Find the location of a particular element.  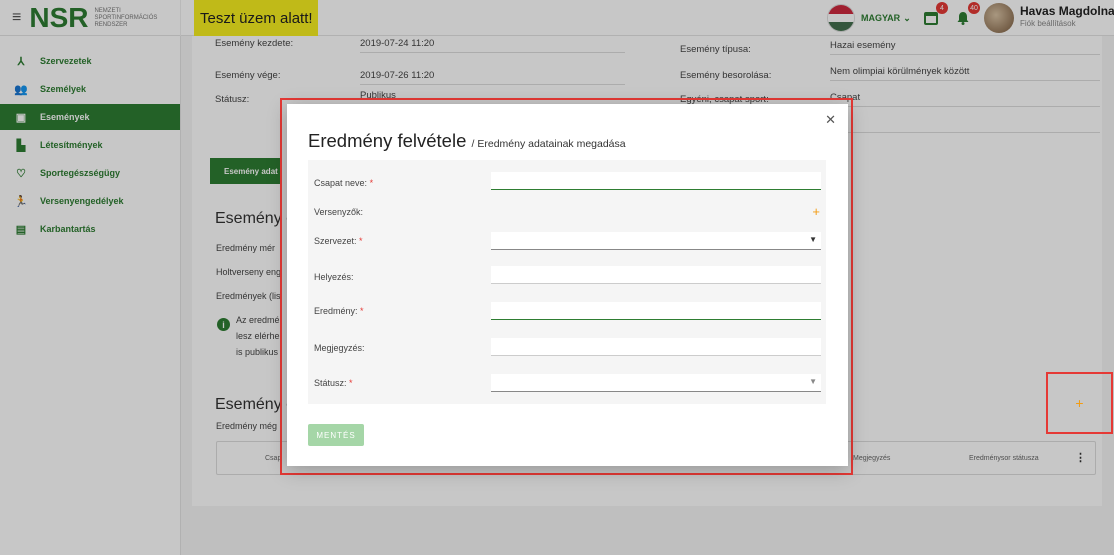

plus-icon: + is located at coordinates (1079, 403).